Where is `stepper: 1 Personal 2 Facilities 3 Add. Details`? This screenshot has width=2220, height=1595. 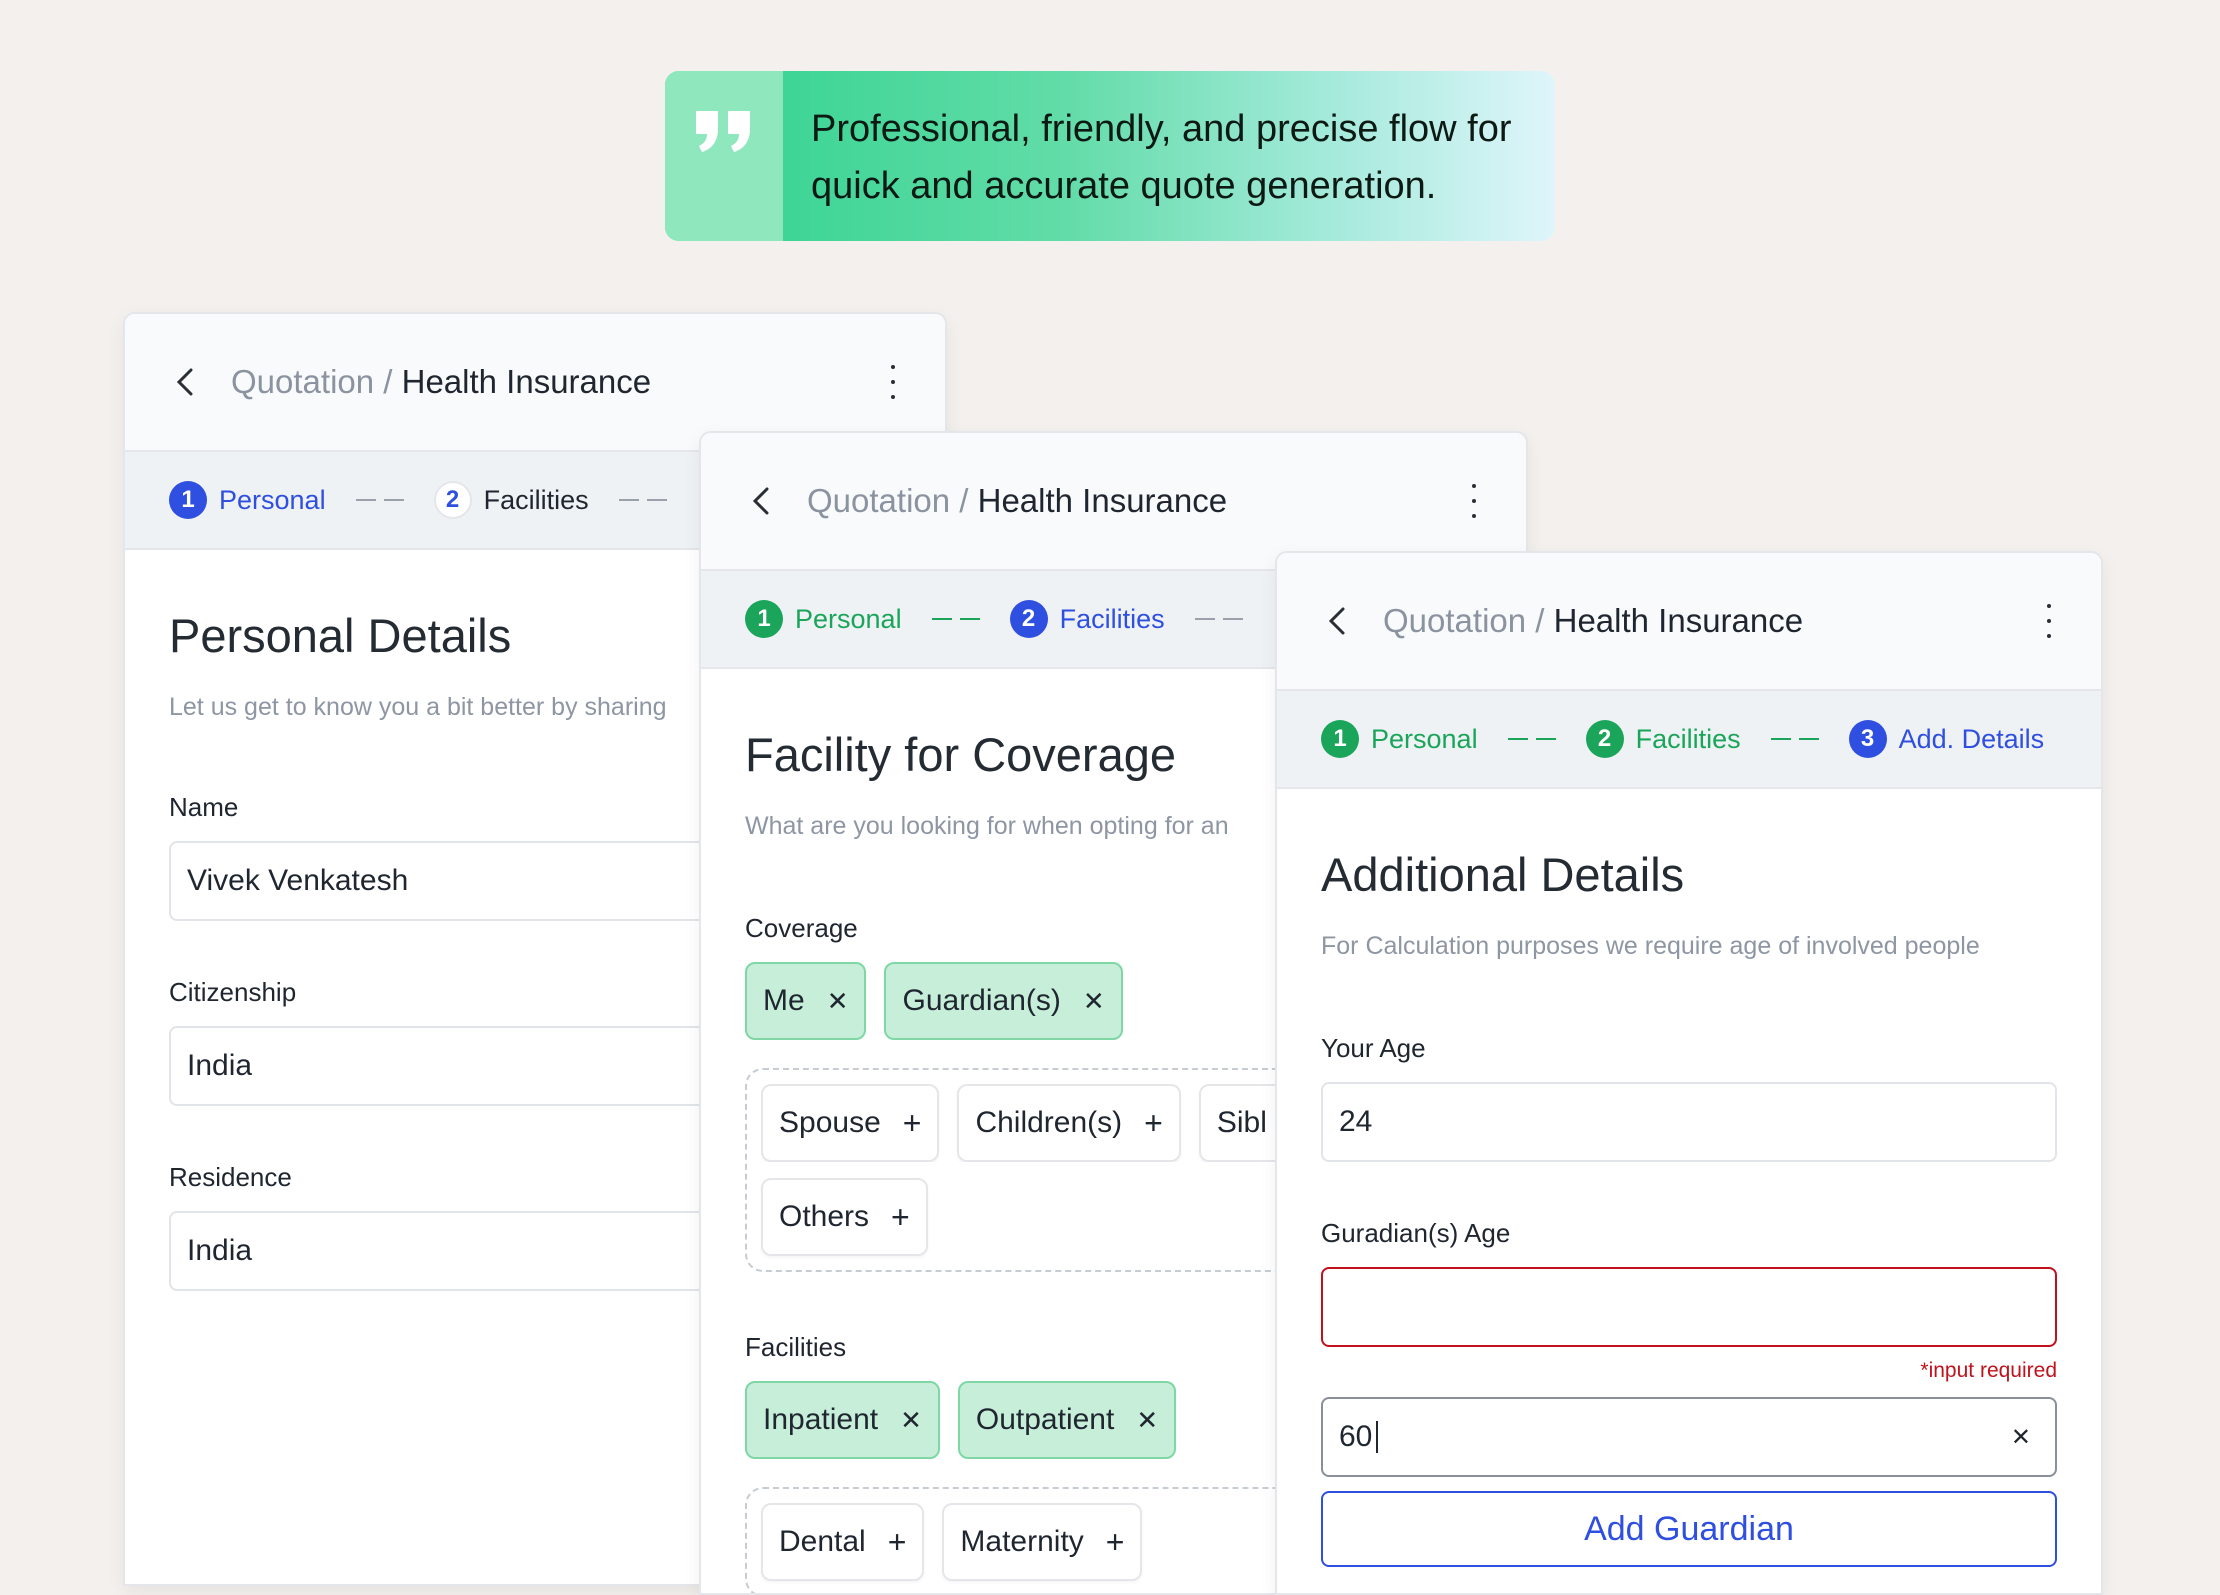
stepper: 1 Personal 2 Facilities 3 Add. Details is located at coordinates (1689, 739).